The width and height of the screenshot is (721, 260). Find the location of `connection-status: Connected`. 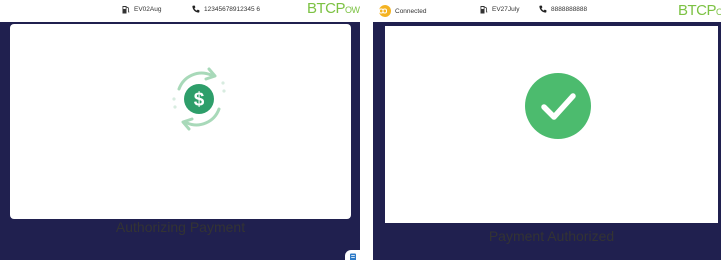

connection-status: Connected is located at coordinates (402, 11).